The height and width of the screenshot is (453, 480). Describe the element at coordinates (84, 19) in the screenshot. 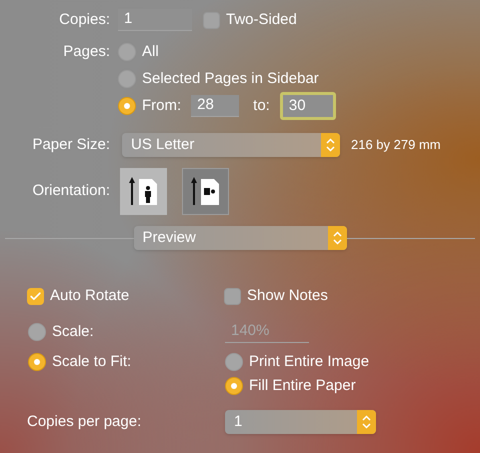

I see `copies-label: Copies:` at that location.